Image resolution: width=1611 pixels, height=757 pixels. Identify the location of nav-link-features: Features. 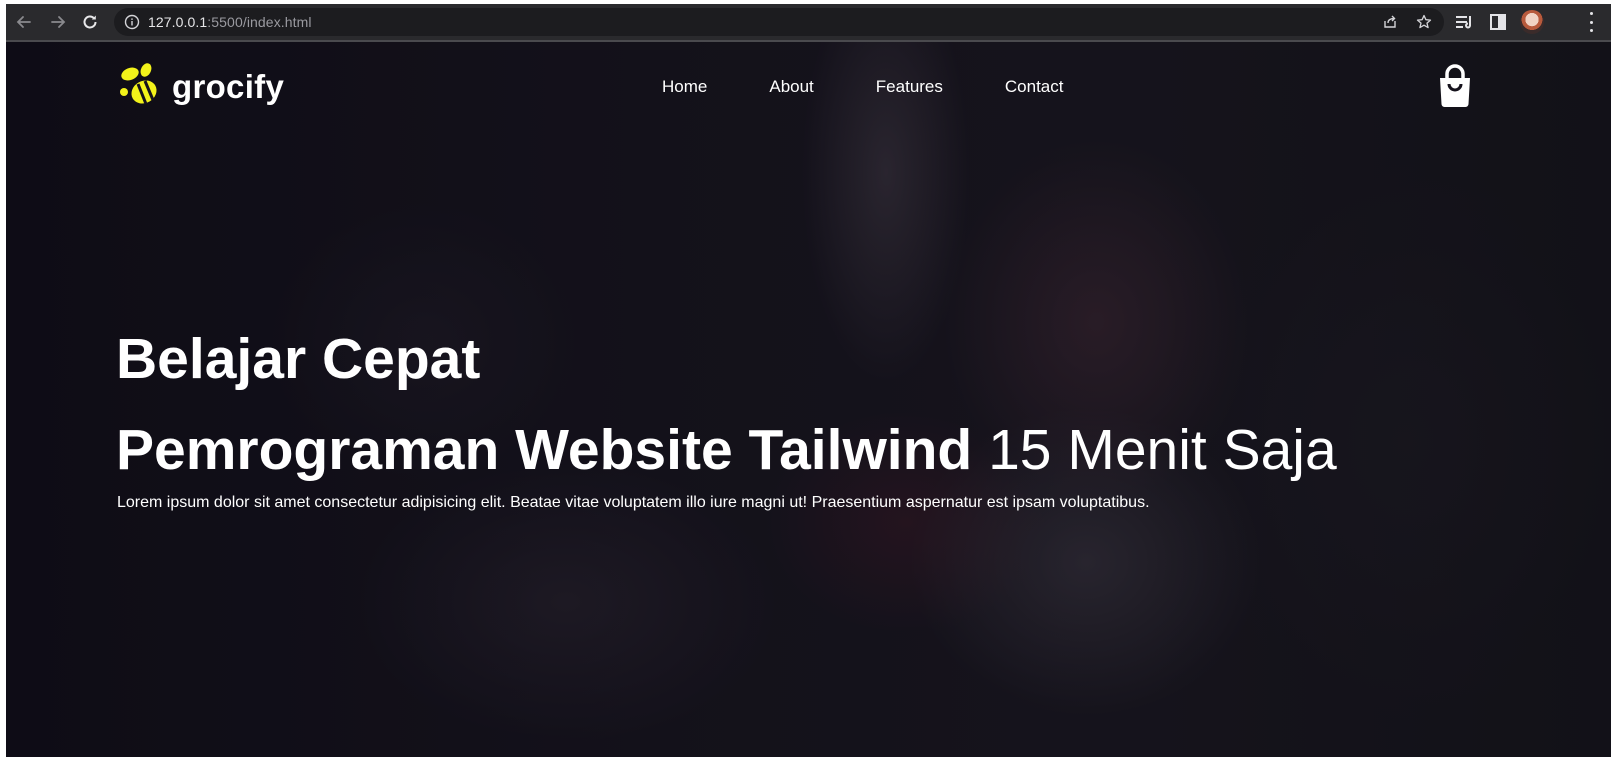
(909, 87).